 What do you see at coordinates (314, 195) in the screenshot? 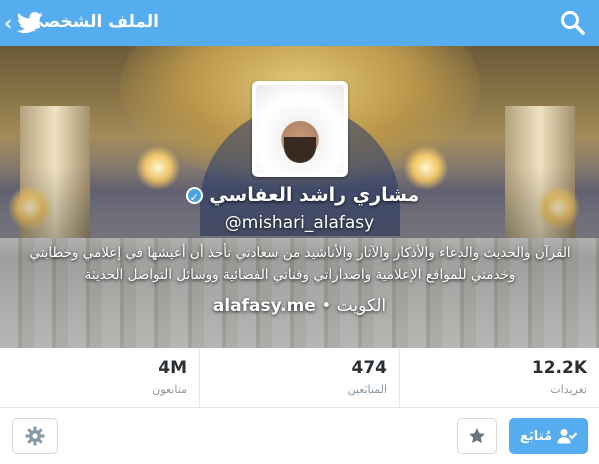
I see `profile-name: مشاري راشد العفاسي` at bounding box center [314, 195].